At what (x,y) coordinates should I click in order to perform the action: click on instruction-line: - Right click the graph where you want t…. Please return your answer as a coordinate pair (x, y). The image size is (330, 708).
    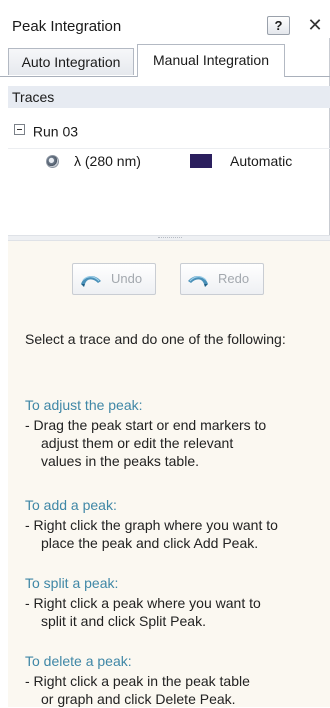
    Looking at the image, I should click on (151, 525).